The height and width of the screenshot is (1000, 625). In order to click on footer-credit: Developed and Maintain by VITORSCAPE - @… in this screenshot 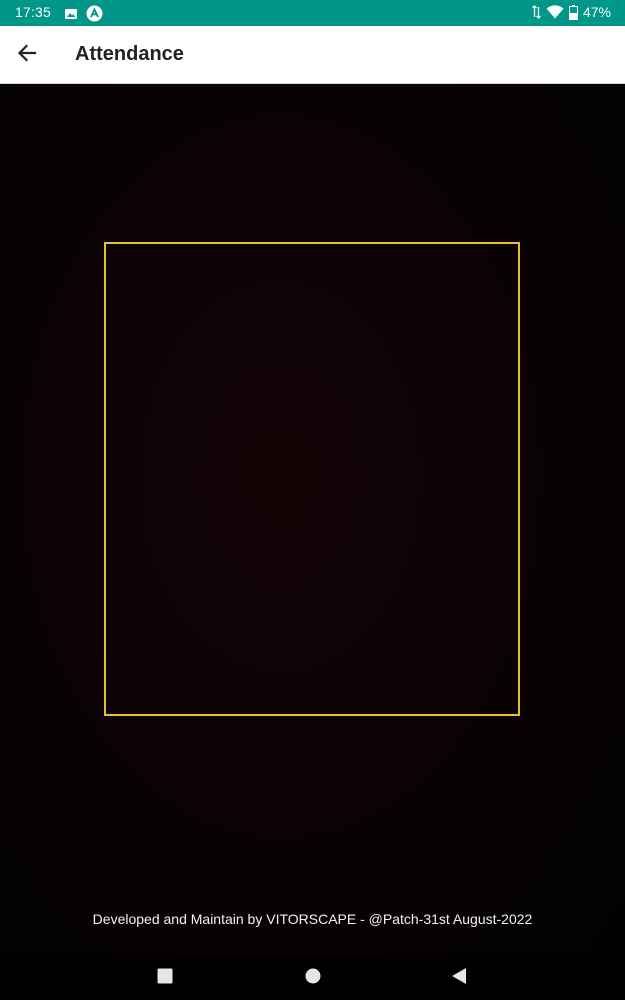, I will do `click(312, 919)`.